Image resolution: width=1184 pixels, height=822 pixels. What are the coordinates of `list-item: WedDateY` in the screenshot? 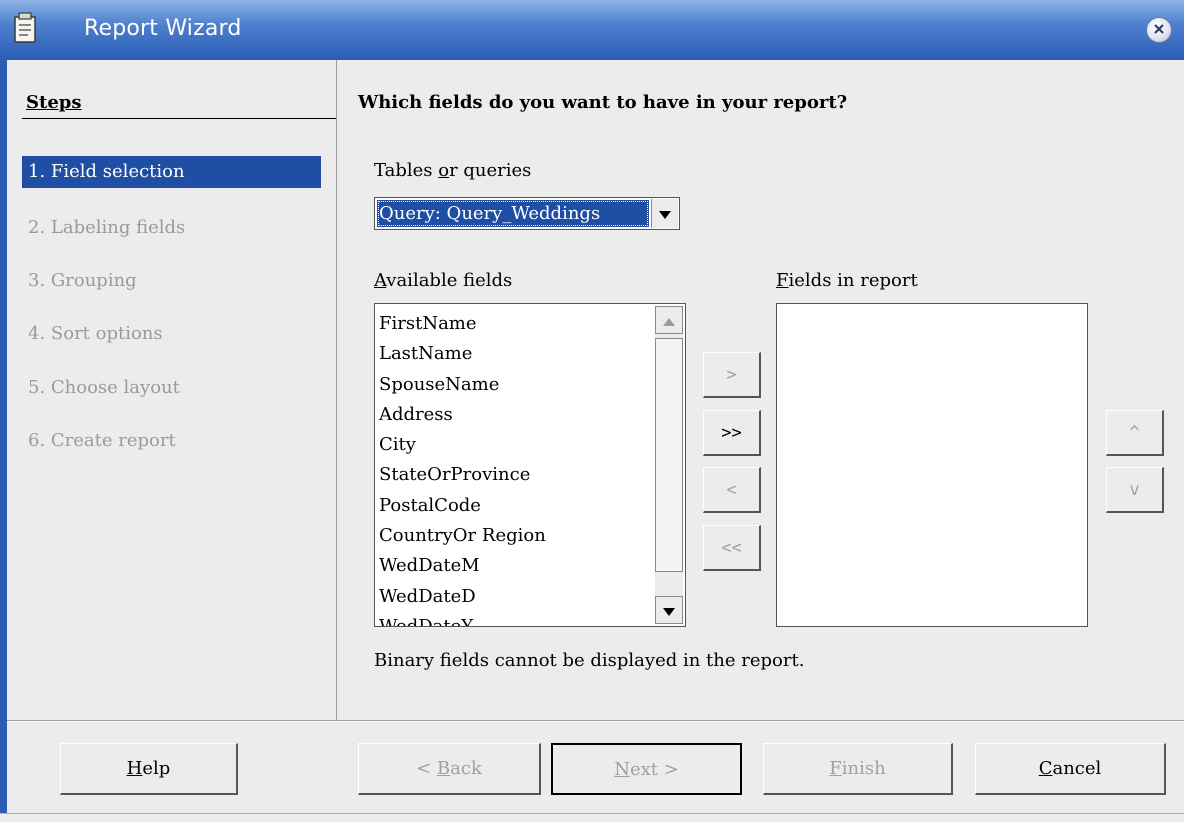 It's located at (514, 619).